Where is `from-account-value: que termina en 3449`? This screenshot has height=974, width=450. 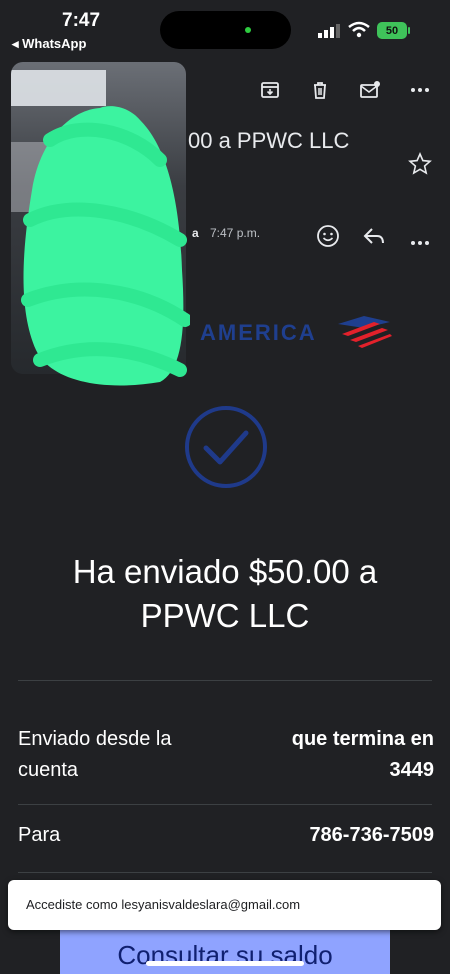
from-account-value: que termina en 3449 is located at coordinates (362, 754).